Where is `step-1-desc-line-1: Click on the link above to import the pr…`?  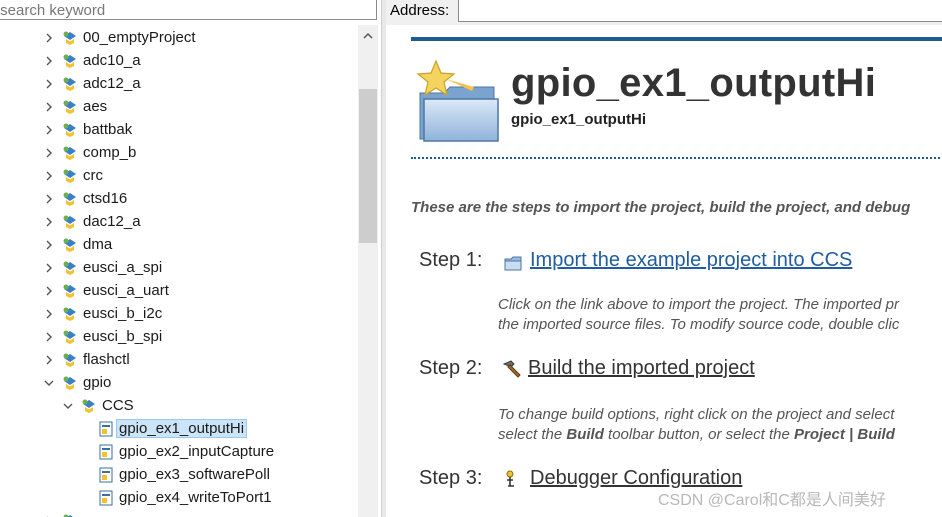 step-1-desc-line-1: Click on the link above to import the pr… is located at coordinates (699, 304).